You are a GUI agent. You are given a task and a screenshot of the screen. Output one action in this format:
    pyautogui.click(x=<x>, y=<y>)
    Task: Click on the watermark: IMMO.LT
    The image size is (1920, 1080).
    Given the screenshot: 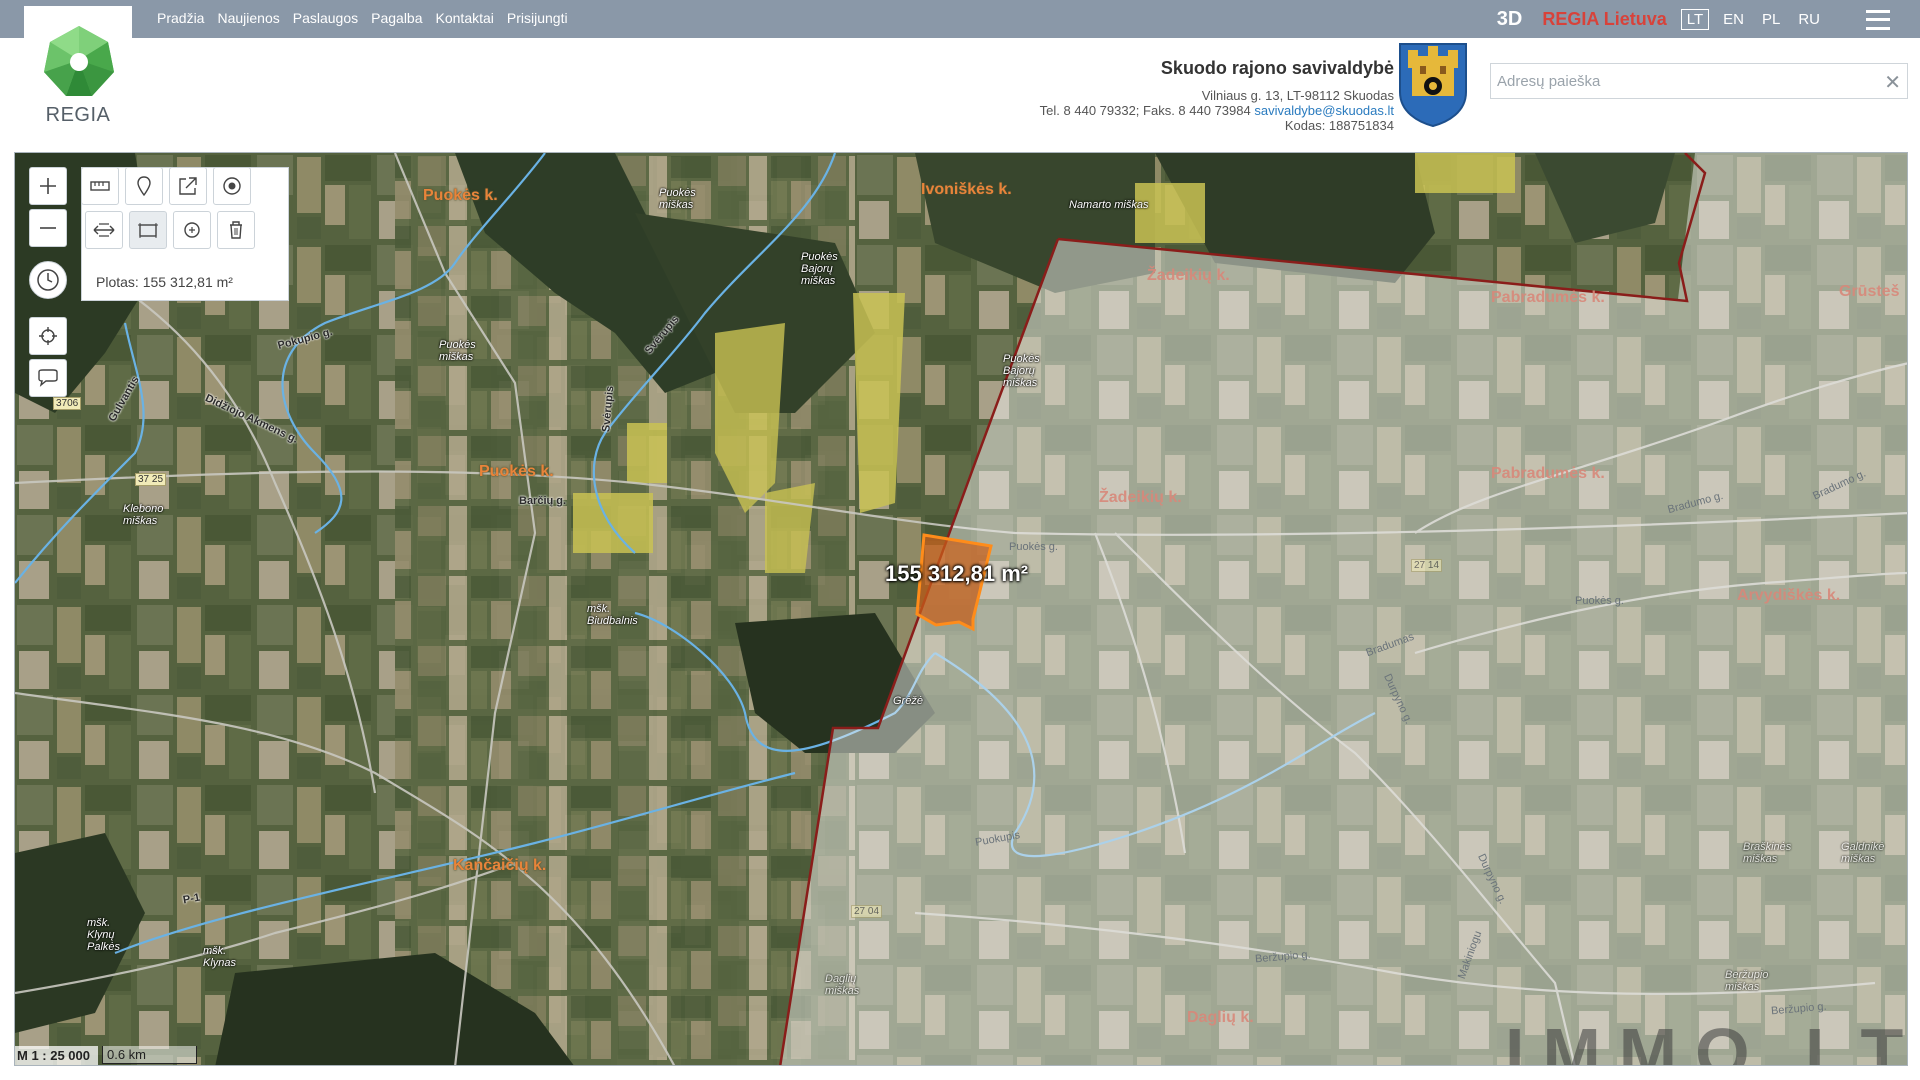 What is the action you would take?
    pyautogui.click(x=1706, y=1040)
    